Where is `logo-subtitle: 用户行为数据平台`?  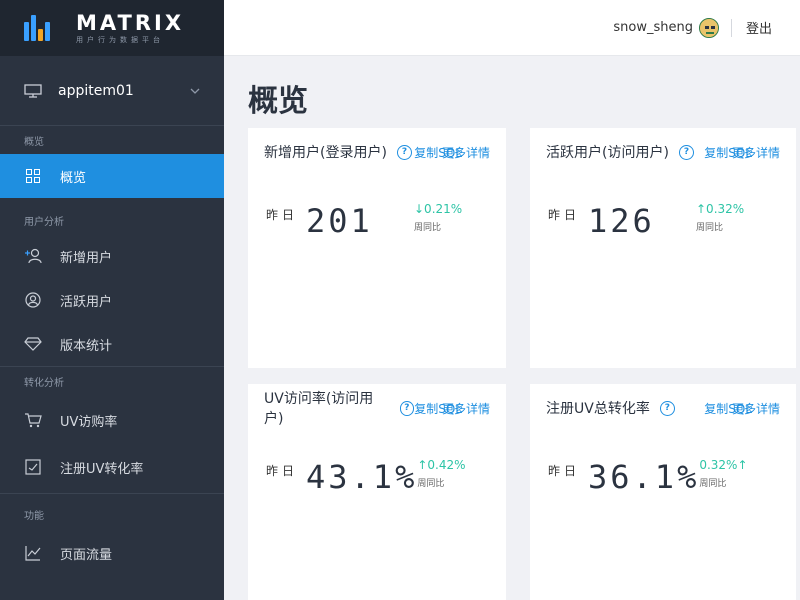 logo-subtitle: 用户行为数据平台 is located at coordinates (120, 39).